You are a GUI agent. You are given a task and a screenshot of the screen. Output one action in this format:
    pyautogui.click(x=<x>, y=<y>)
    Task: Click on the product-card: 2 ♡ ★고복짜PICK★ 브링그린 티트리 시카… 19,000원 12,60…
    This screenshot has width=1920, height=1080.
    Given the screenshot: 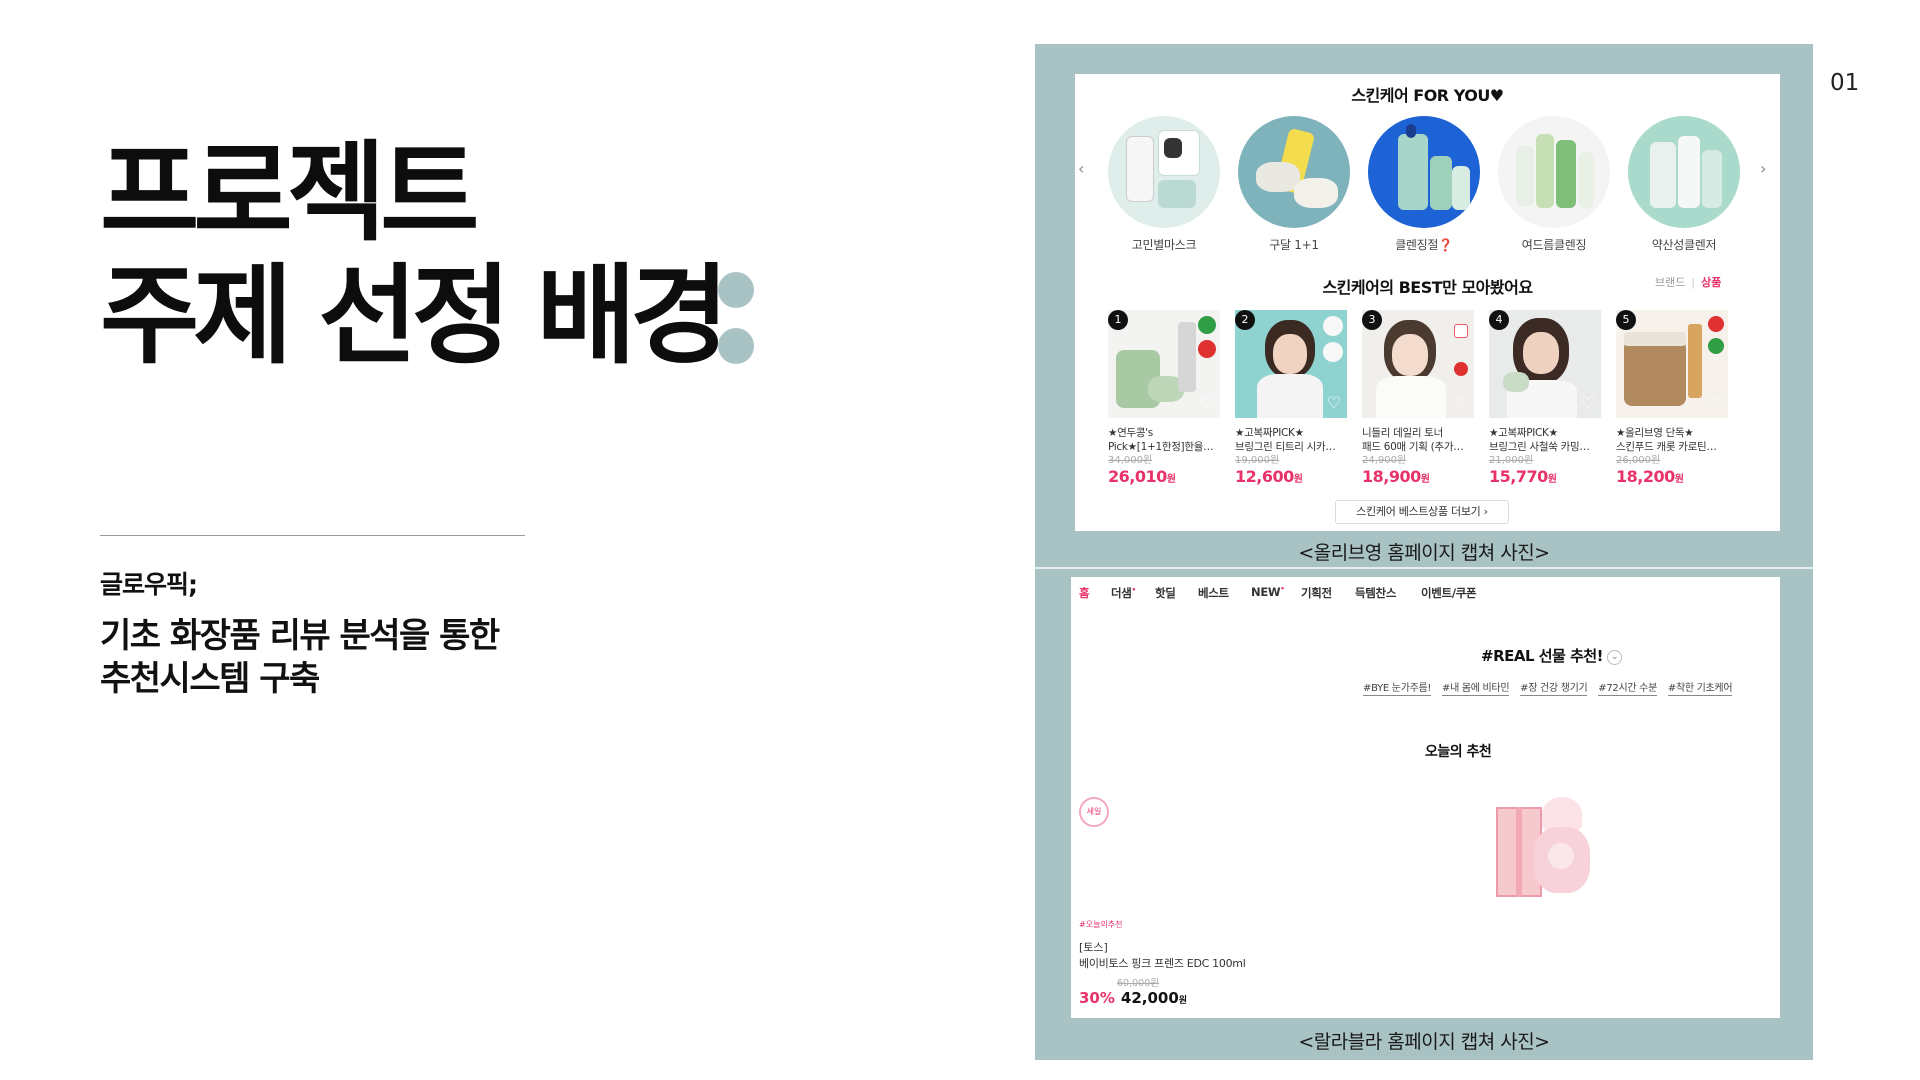 What is the action you would take?
    pyautogui.click(x=1291, y=398)
    